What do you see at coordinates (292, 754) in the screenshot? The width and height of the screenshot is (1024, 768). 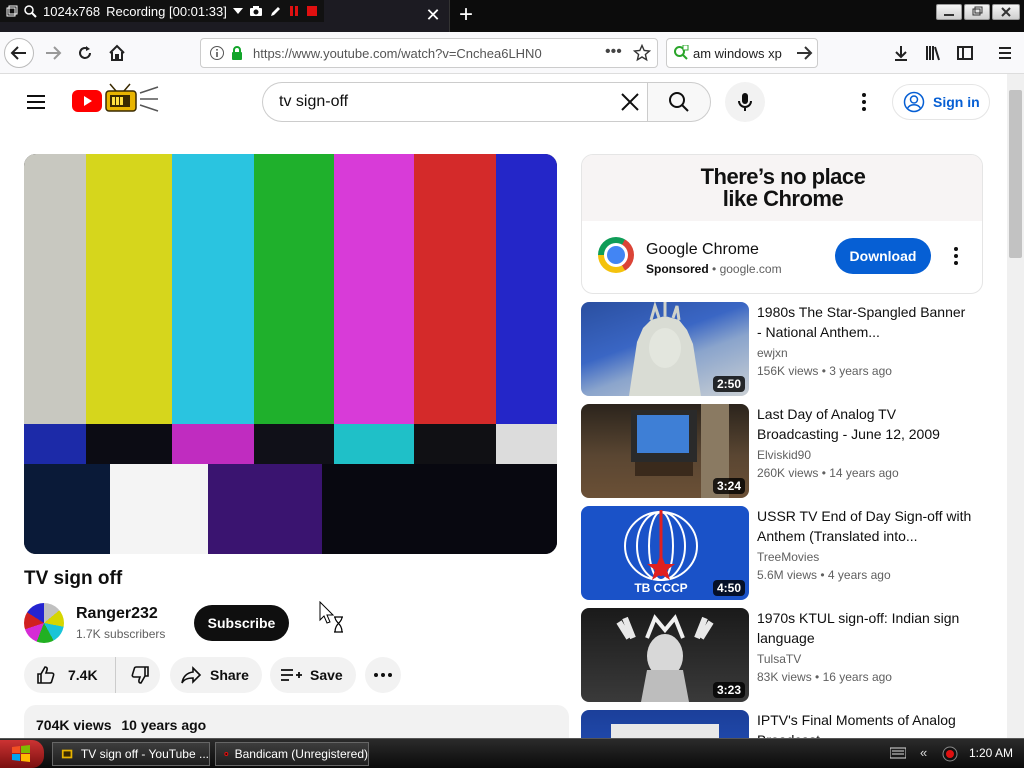 I see `taskbar-window-bandicam: Bandicam (Unregistered)` at bounding box center [292, 754].